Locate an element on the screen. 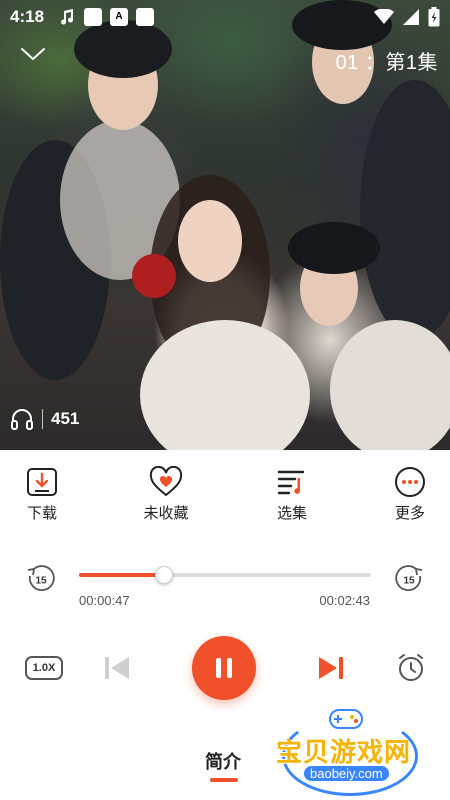 This screenshot has height=800, width=450. download-button: 下载 is located at coordinates (42, 494).